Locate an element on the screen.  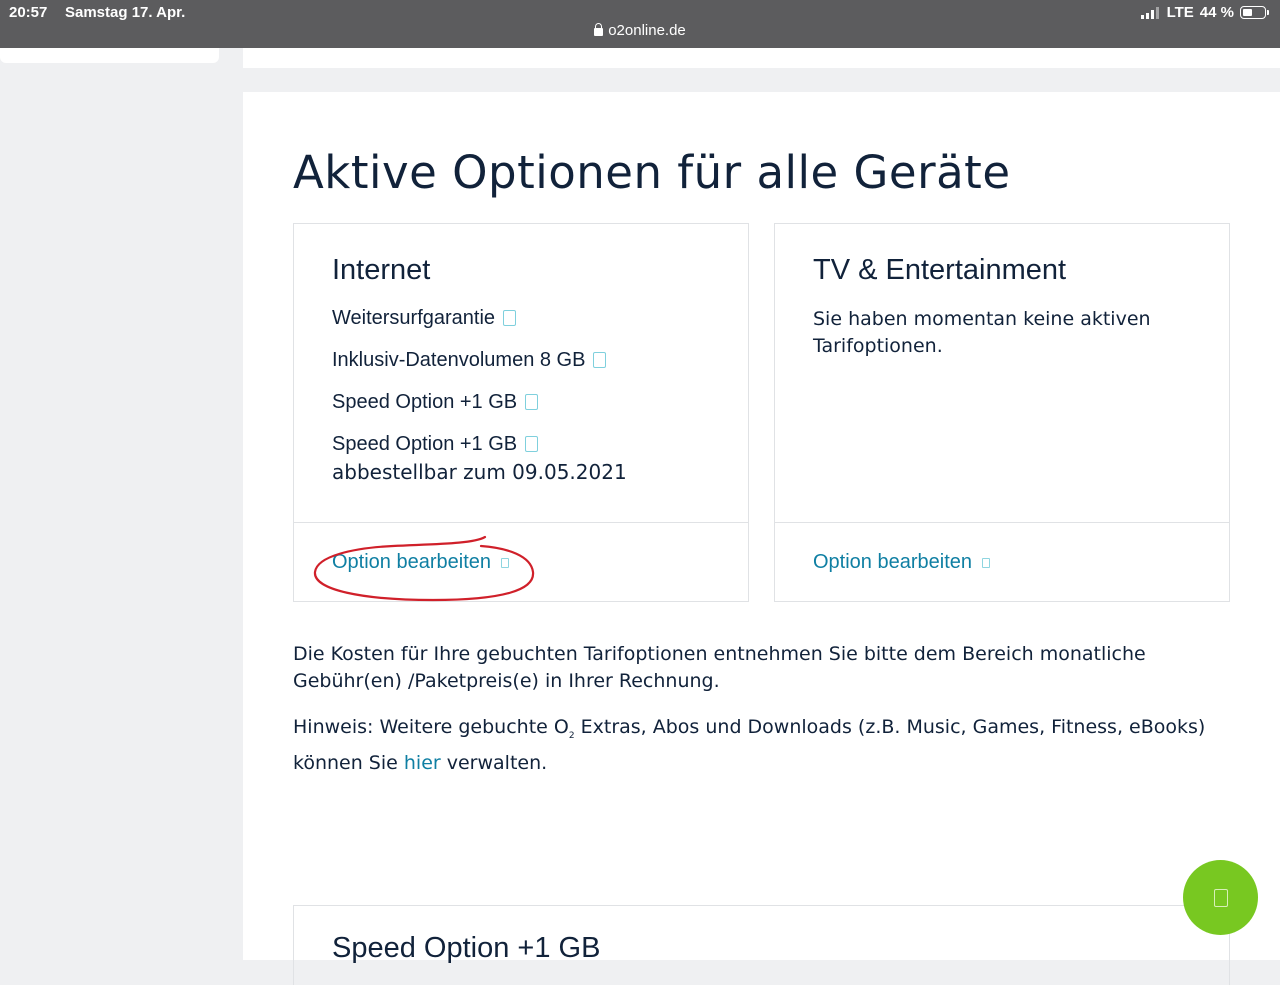
top-content-strip is located at coordinates (761, 58).